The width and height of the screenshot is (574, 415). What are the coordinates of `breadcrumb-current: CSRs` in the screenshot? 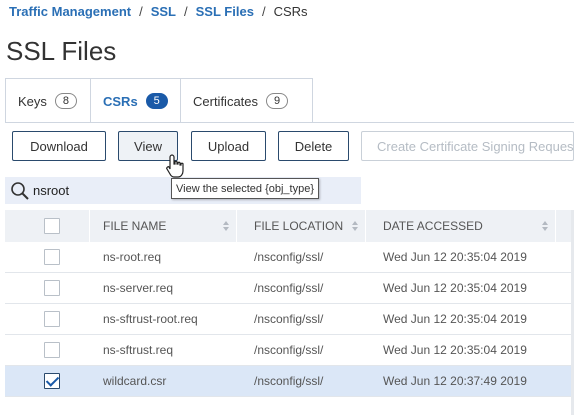 It's located at (290, 11).